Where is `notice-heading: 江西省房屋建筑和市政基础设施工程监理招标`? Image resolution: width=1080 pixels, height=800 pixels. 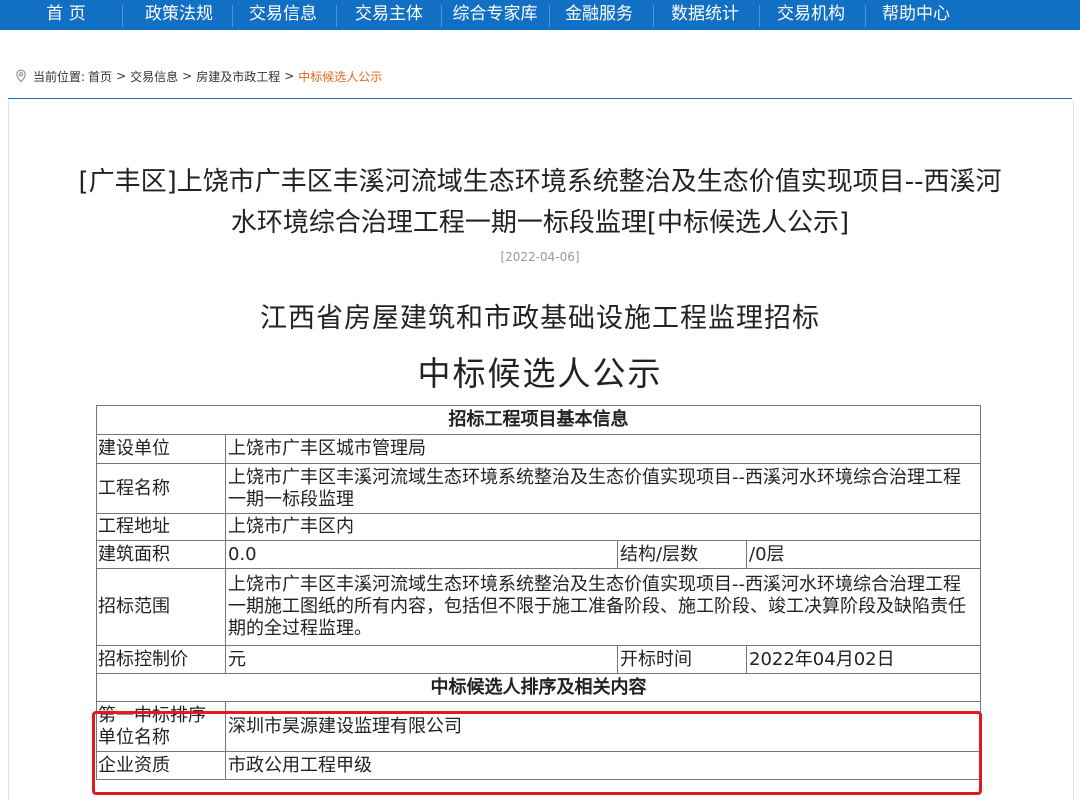
notice-heading: 江西省房屋建筑和市政基础设施工程监理招标 is located at coordinates (540, 318).